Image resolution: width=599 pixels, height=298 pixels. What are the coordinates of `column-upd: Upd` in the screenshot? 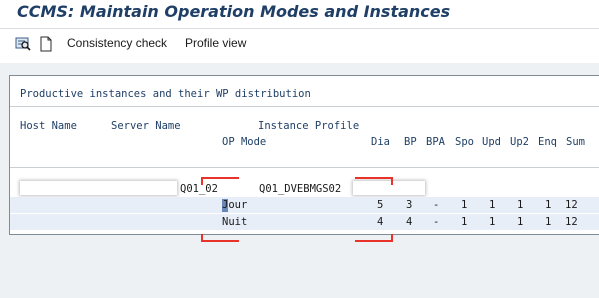 It's located at (491, 142).